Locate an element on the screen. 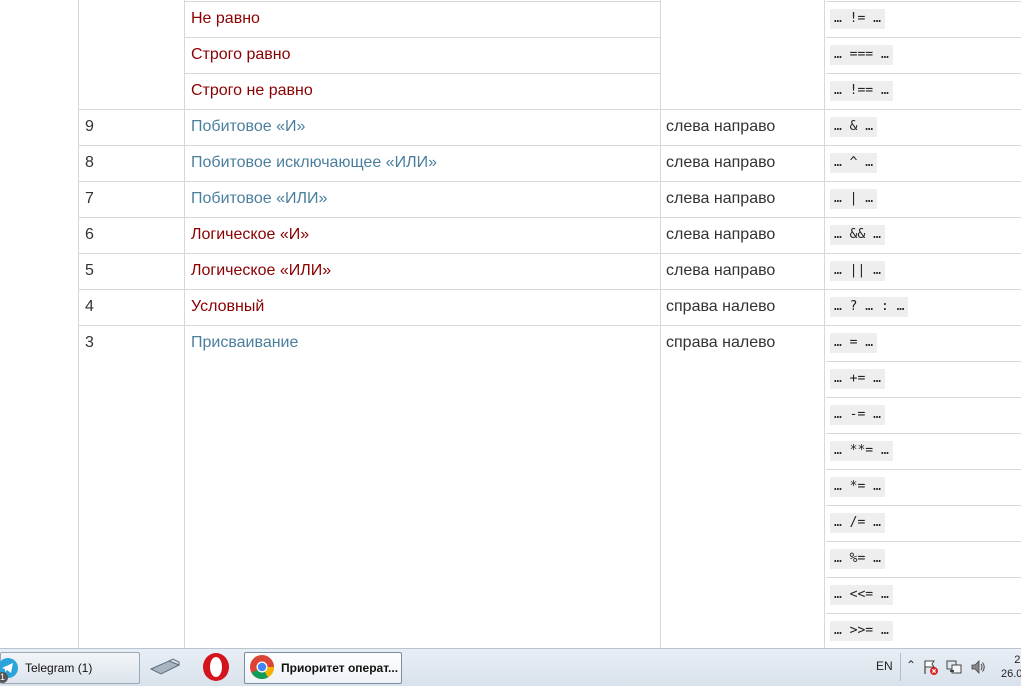 The width and height of the screenshot is (1021, 686). operator-name: Побитовое «И» is located at coordinates (248, 126).